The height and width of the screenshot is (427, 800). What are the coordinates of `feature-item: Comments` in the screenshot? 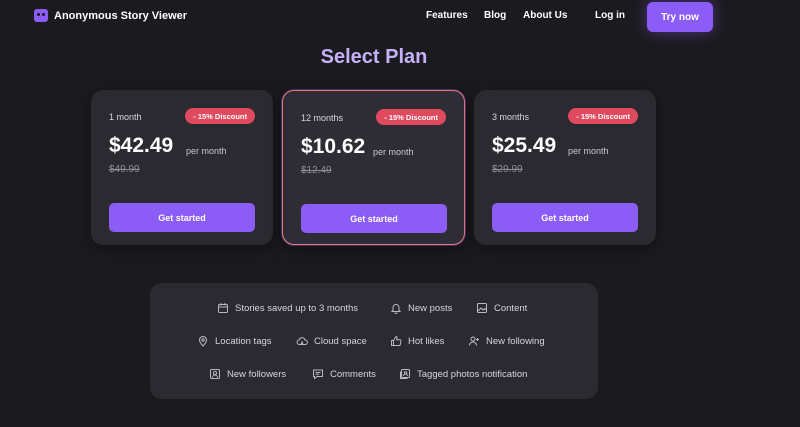 It's located at (344, 374).